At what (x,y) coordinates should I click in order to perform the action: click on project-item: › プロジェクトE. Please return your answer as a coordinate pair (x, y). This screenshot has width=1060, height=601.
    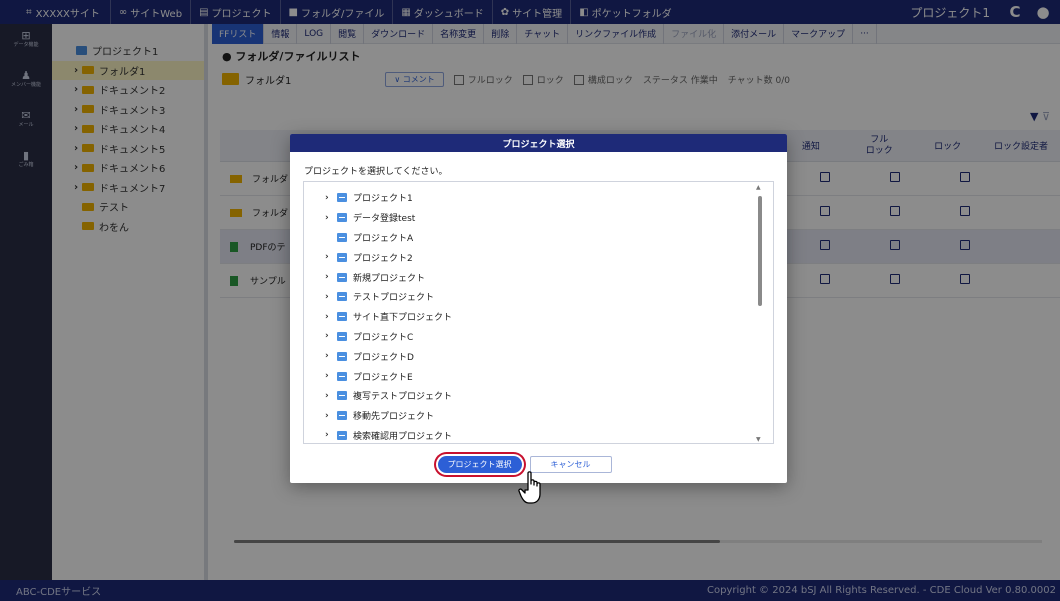
    Looking at the image, I should click on (538, 376).